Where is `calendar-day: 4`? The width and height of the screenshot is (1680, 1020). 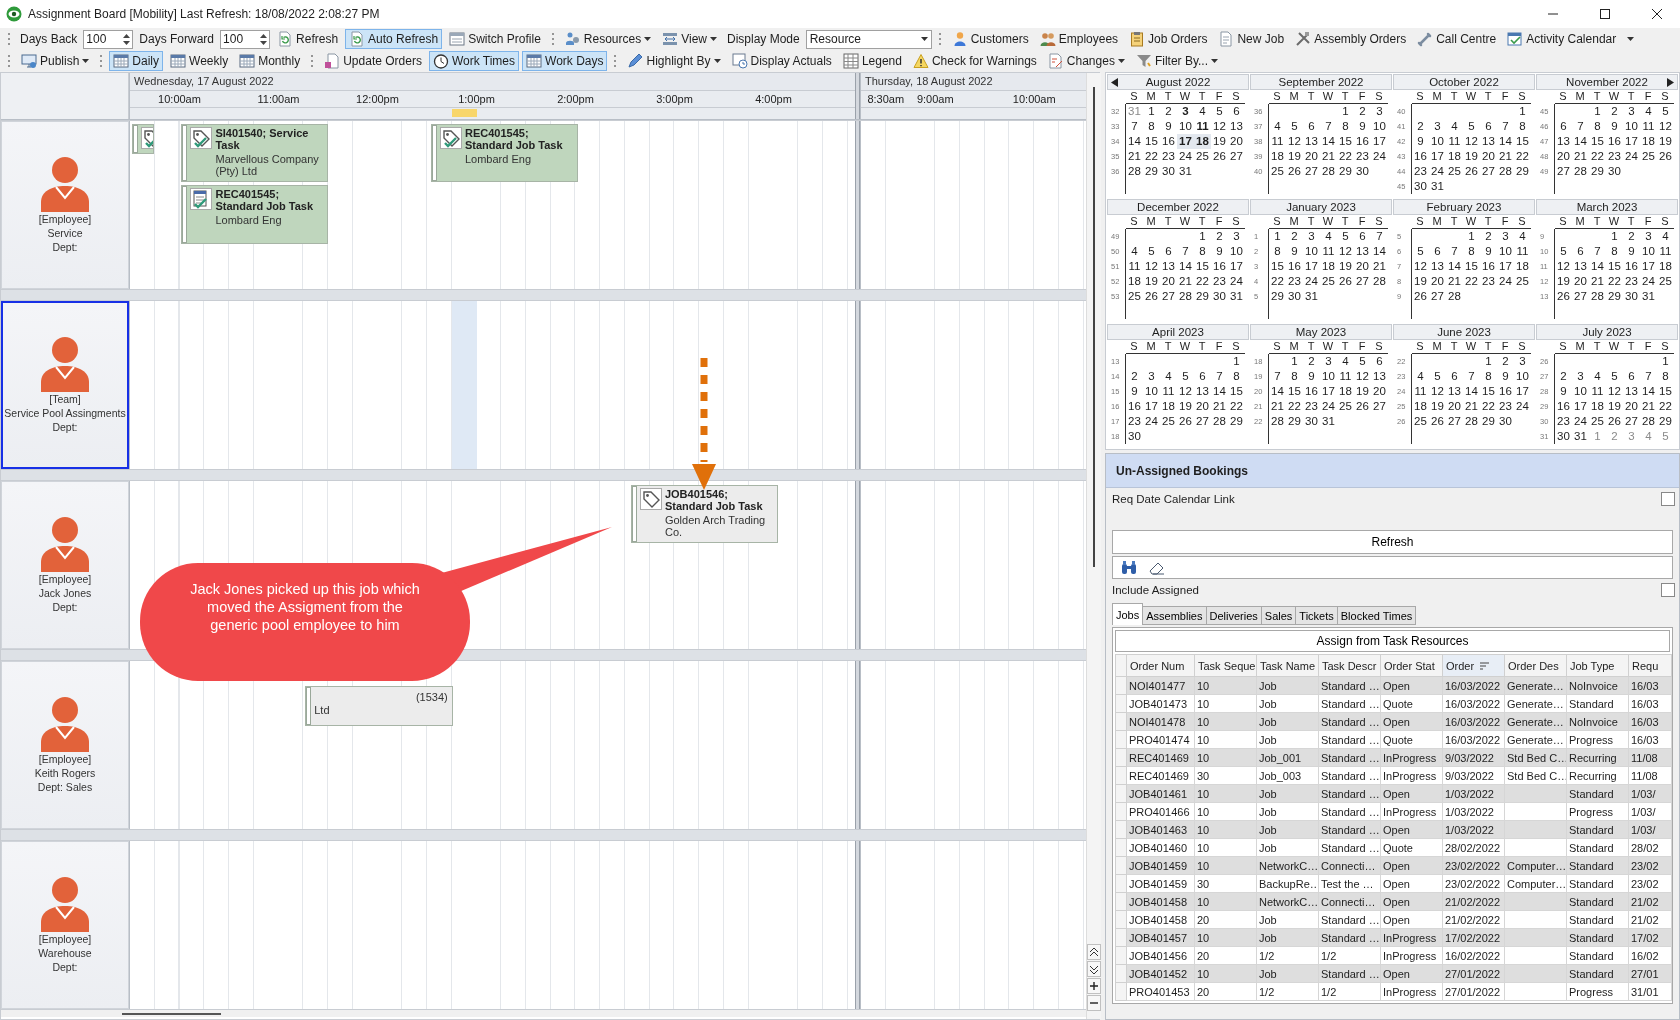 calendar-day: 4 is located at coordinates (1665, 236).